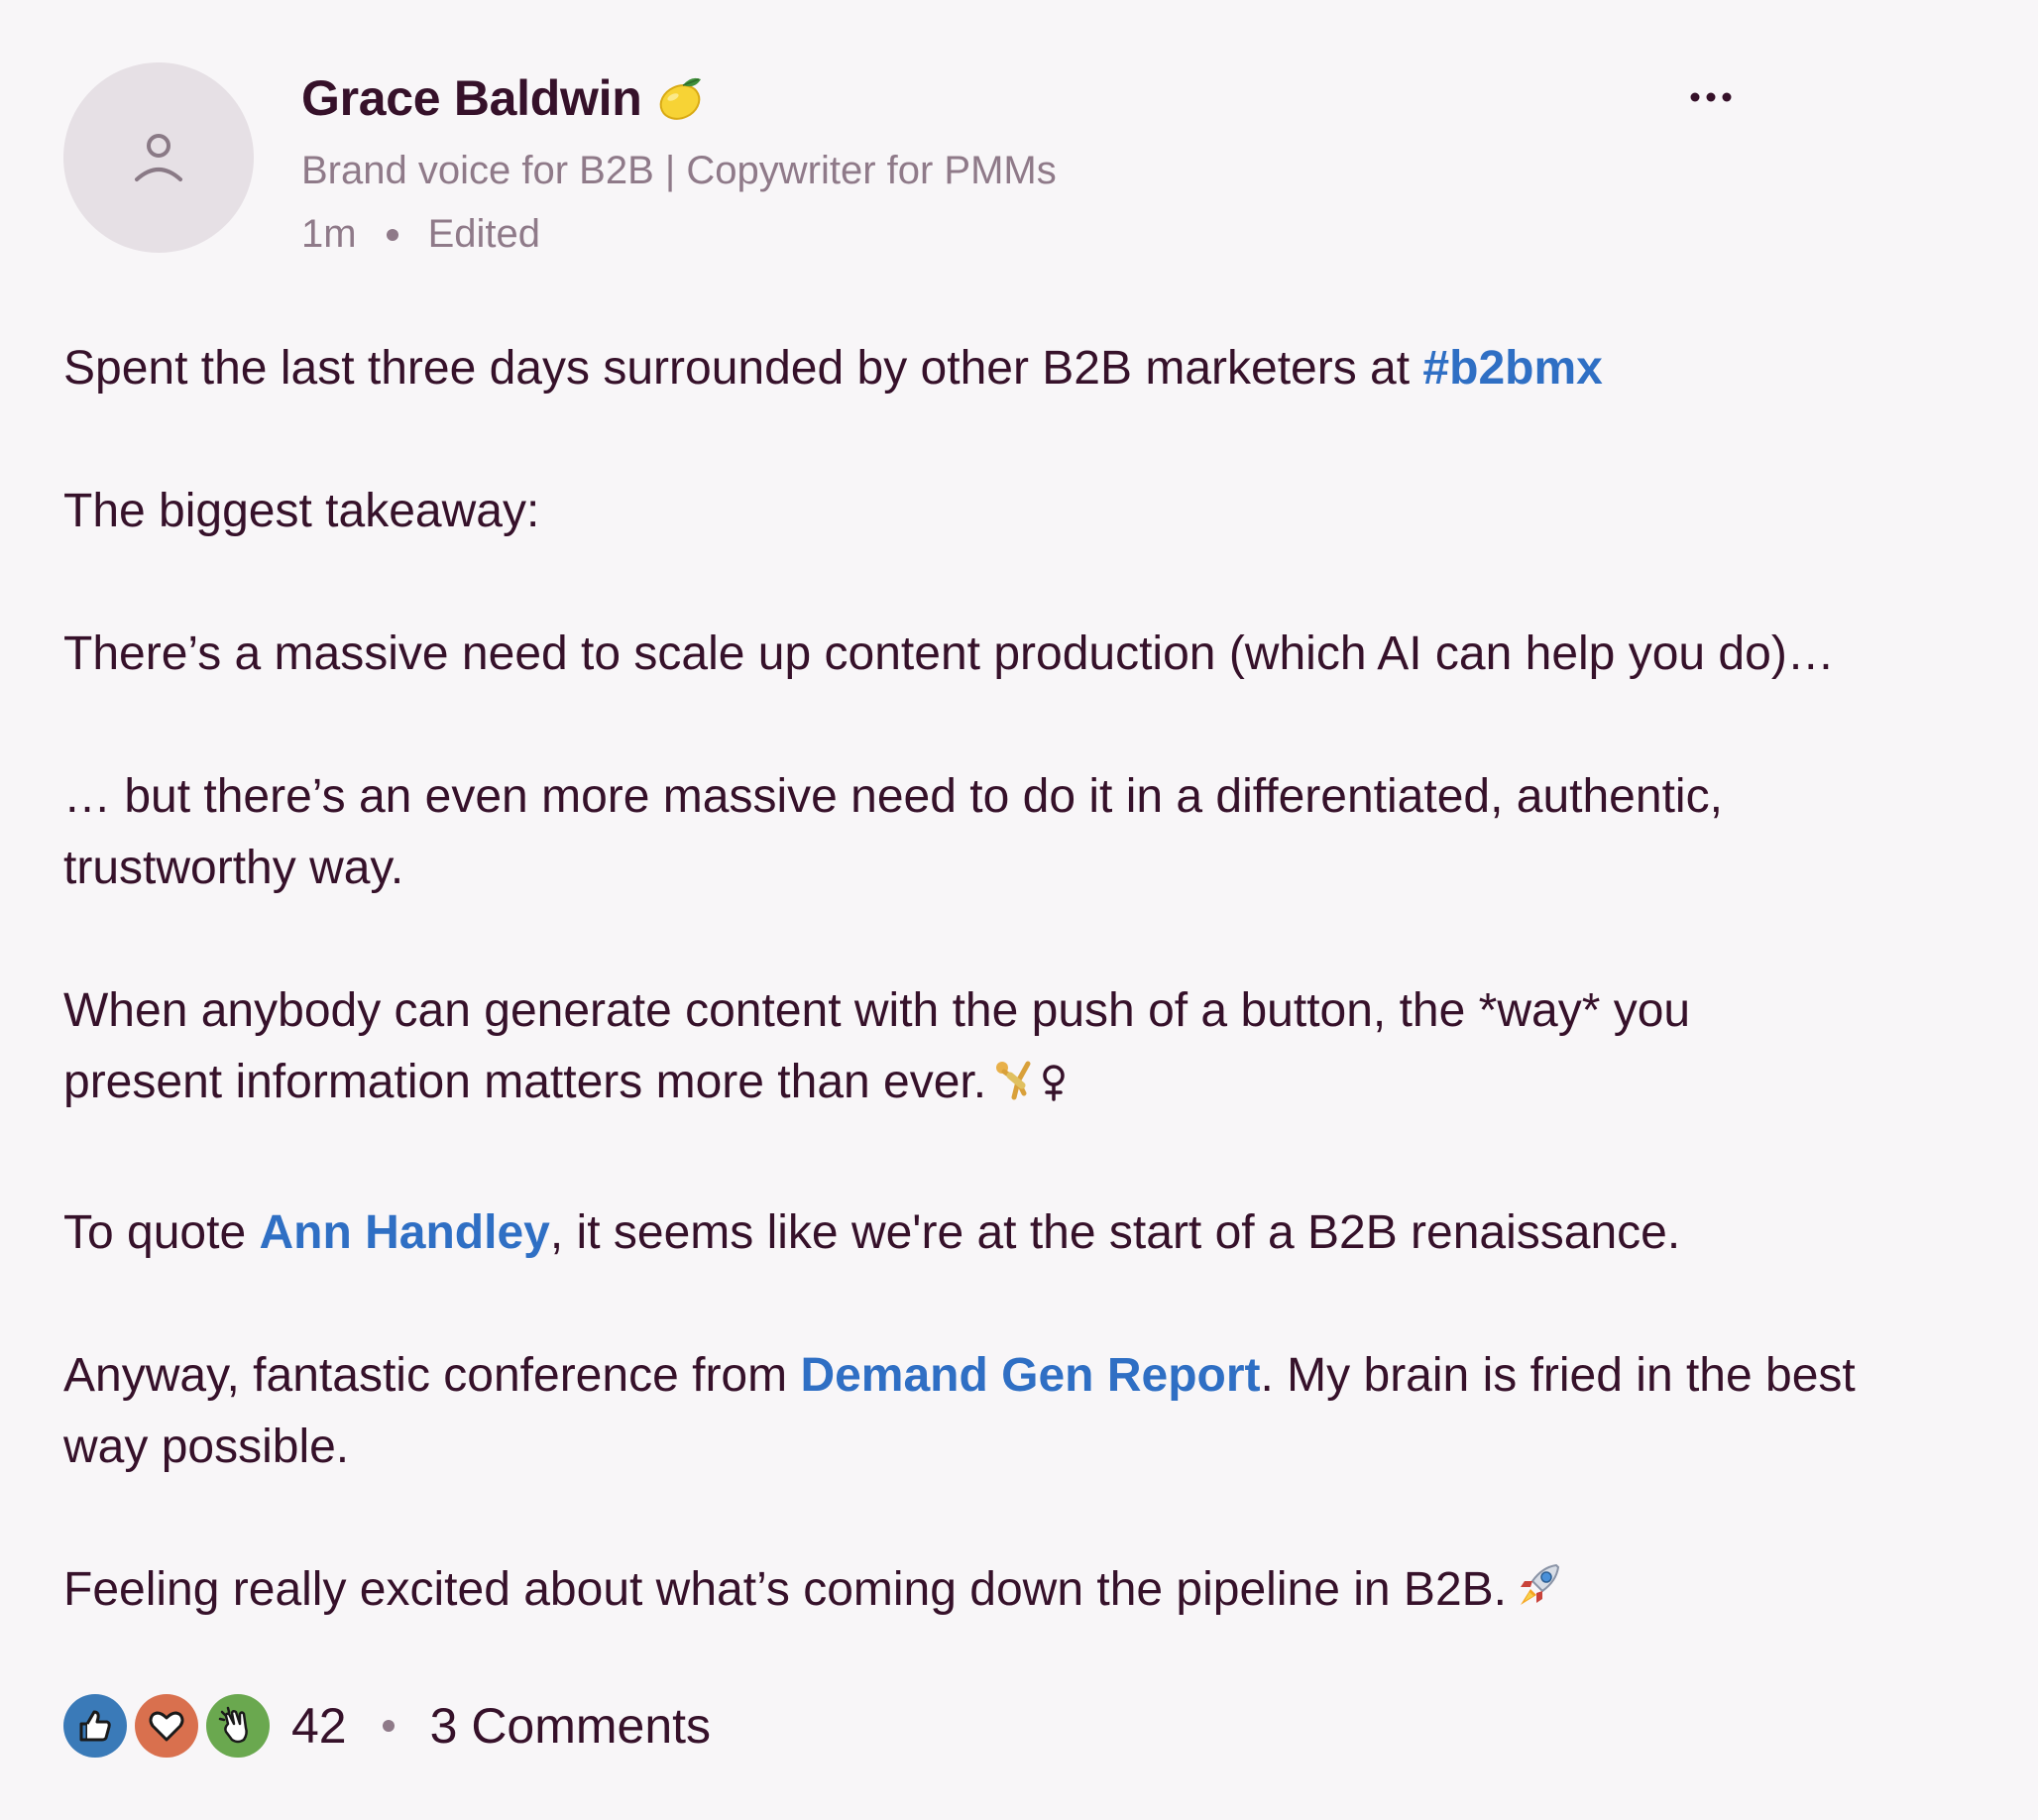  What do you see at coordinates (301, 511) in the screenshot?
I see `post-text: The biggest takeaway:` at bounding box center [301, 511].